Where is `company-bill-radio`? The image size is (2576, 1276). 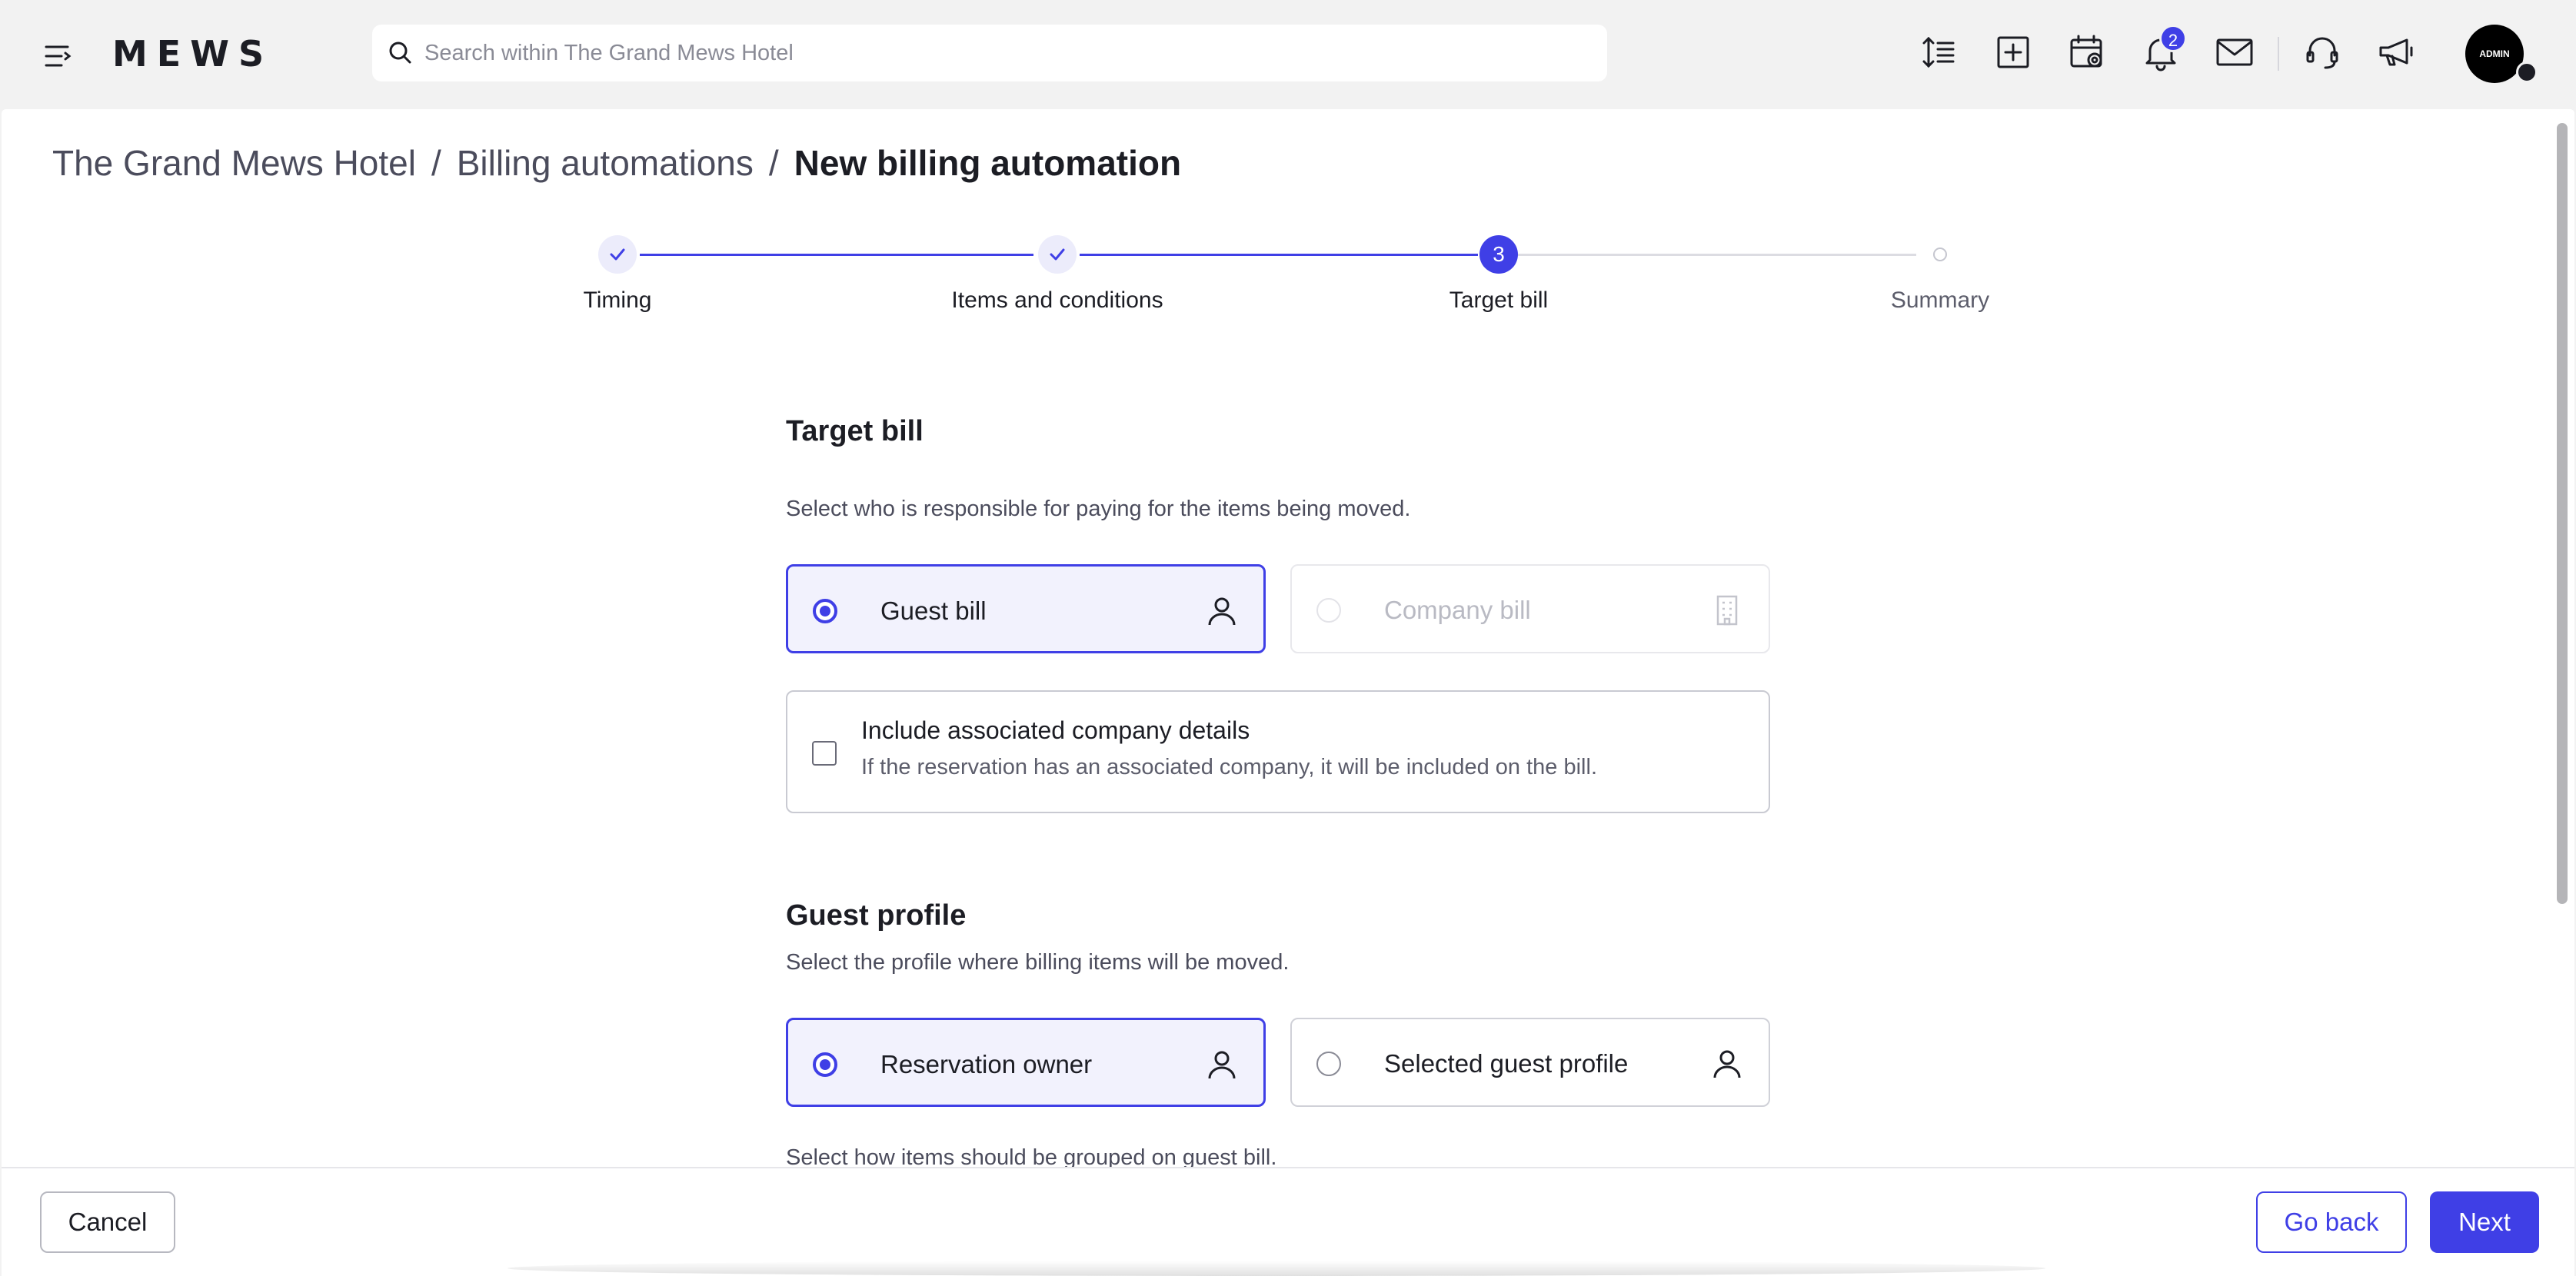
company-bill-radio is located at coordinates (1328, 610).